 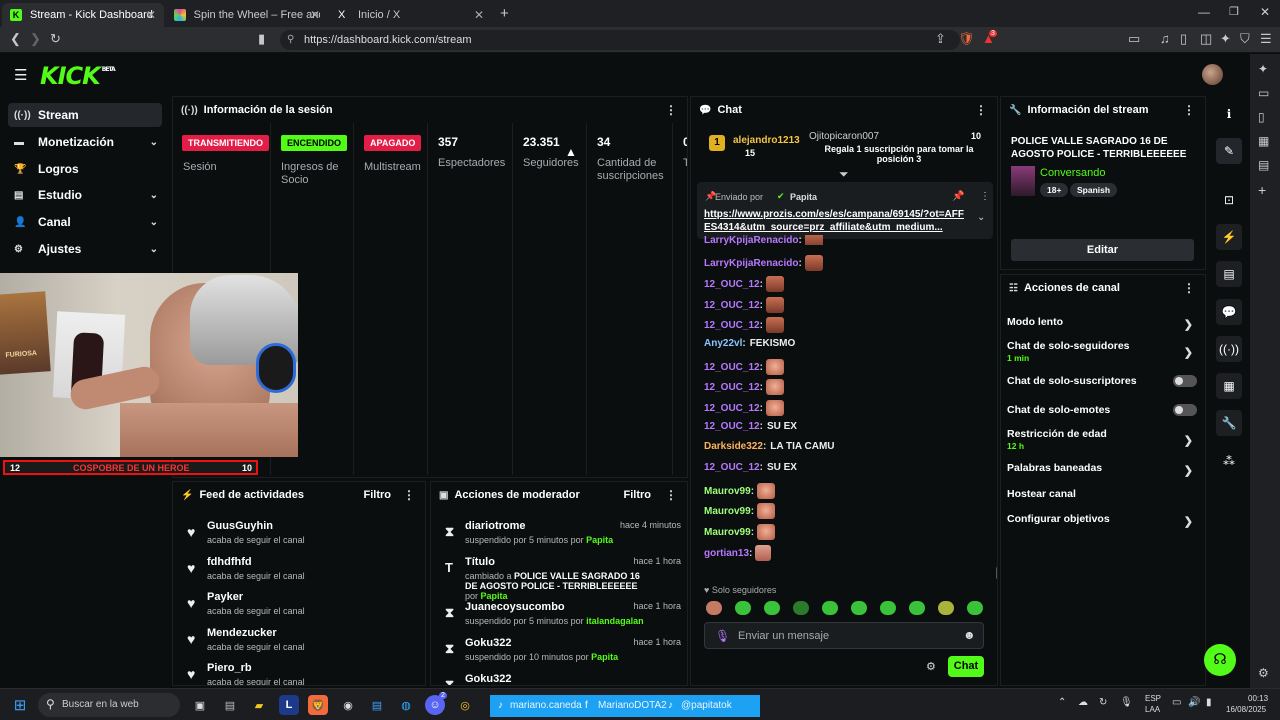 I want to click on clock-time: 00:13, so click(x=1258, y=698).